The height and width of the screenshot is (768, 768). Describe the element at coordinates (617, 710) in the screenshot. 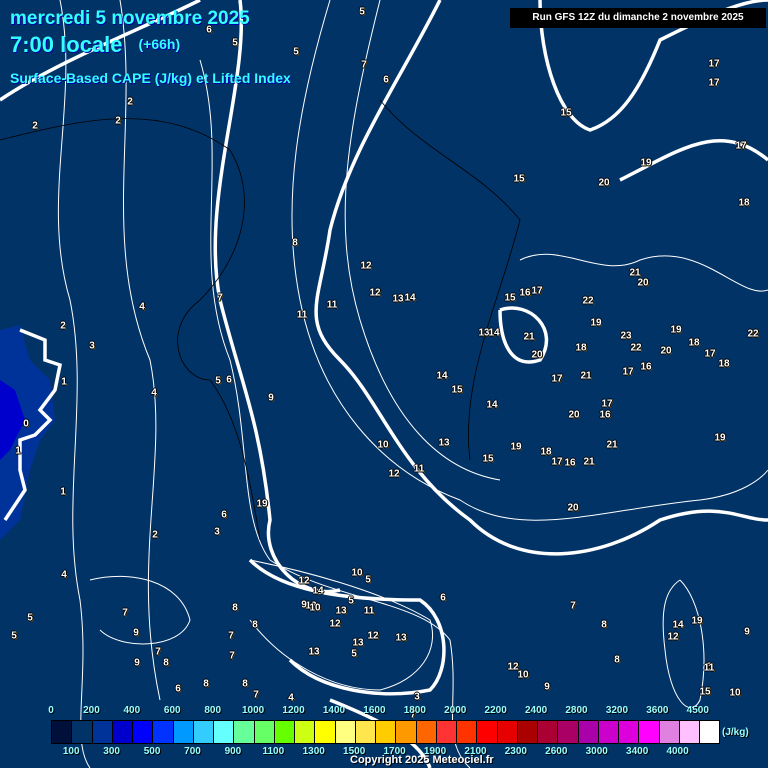

I see `colorbar-tick-top: 3200` at that location.